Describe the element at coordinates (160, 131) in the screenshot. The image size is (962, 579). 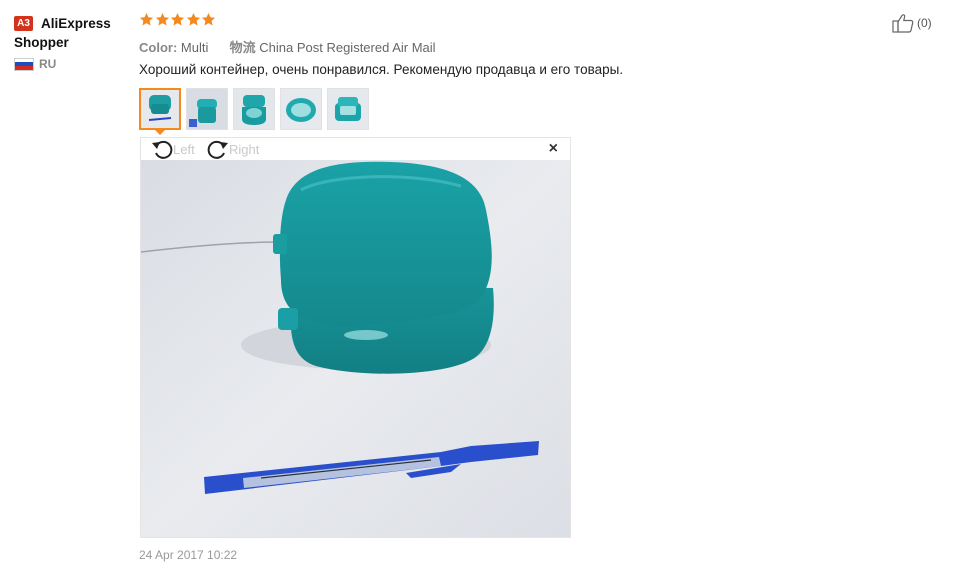
I see `selected-thumbnail-indicator` at that location.